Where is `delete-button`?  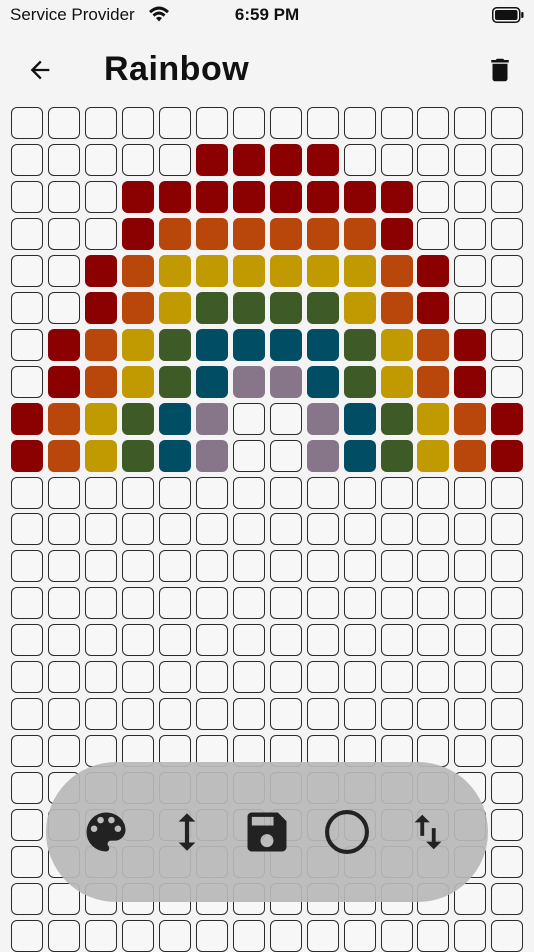
delete-button is located at coordinates (500, 70).